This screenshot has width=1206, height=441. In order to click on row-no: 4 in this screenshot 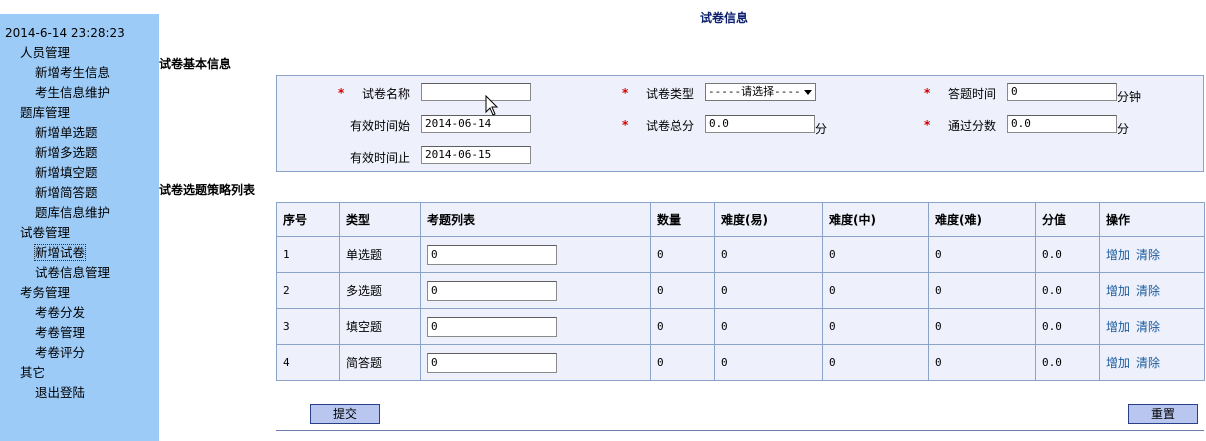, I will do `click(308, 362)`.